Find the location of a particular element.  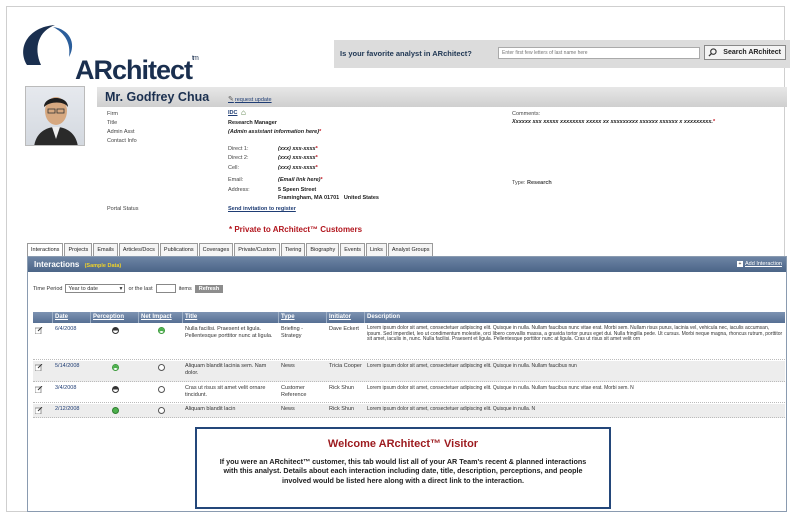

time-period-select: Year to date ▼ is located at coordinates (95, 288).